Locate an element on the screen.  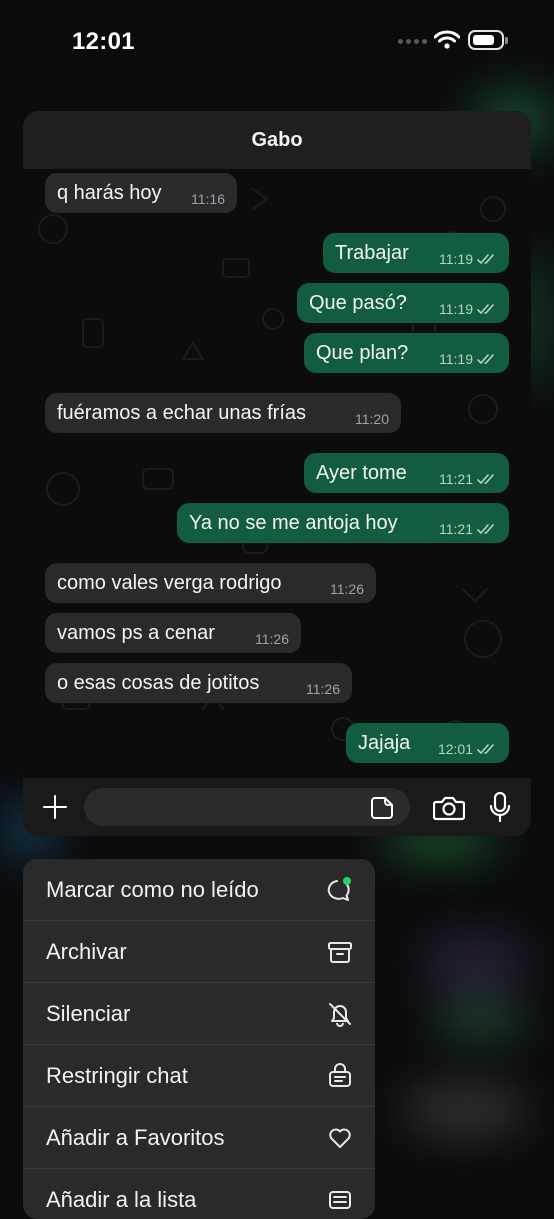
message-bubble-incoming: q harás hoy 11:16 is located at coordinates (141, 193).